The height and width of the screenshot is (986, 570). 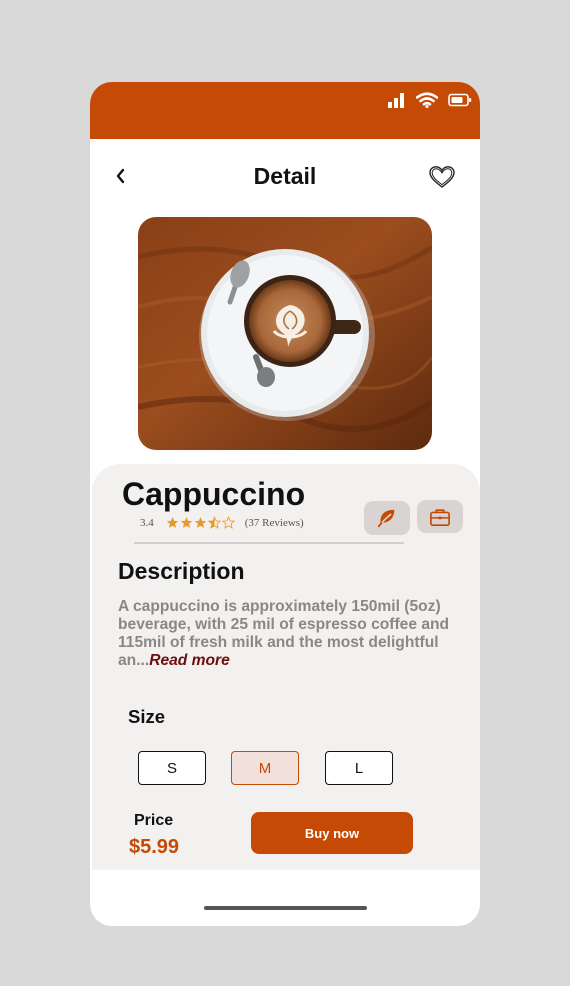 What do you see at coordinates (285, 333) in the screenshot?
I see `product-image` at bounding box center [285, 333].